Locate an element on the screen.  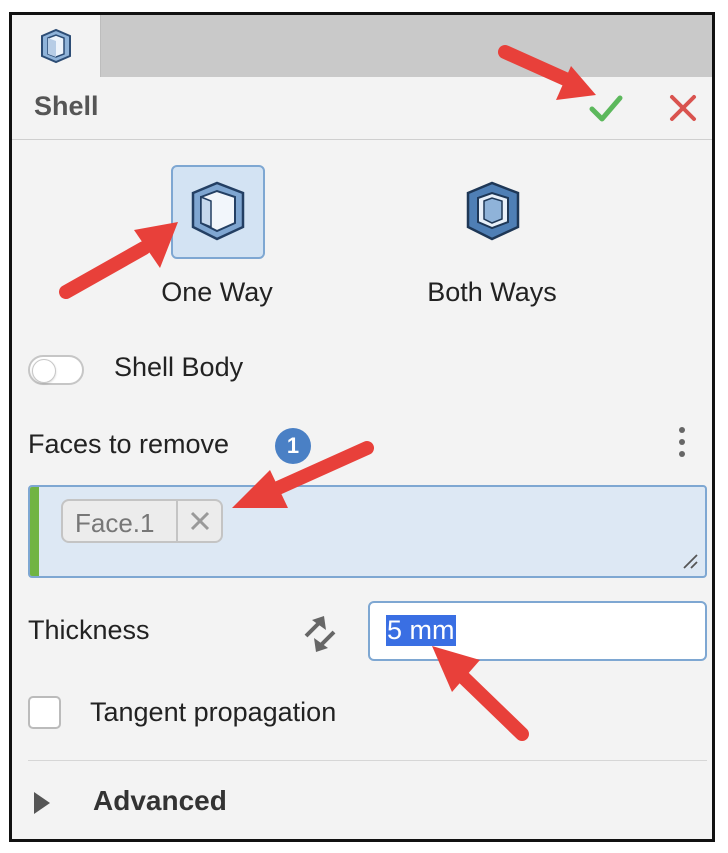
tangent-propagation-checkbox is located at coordinates (44, 712).